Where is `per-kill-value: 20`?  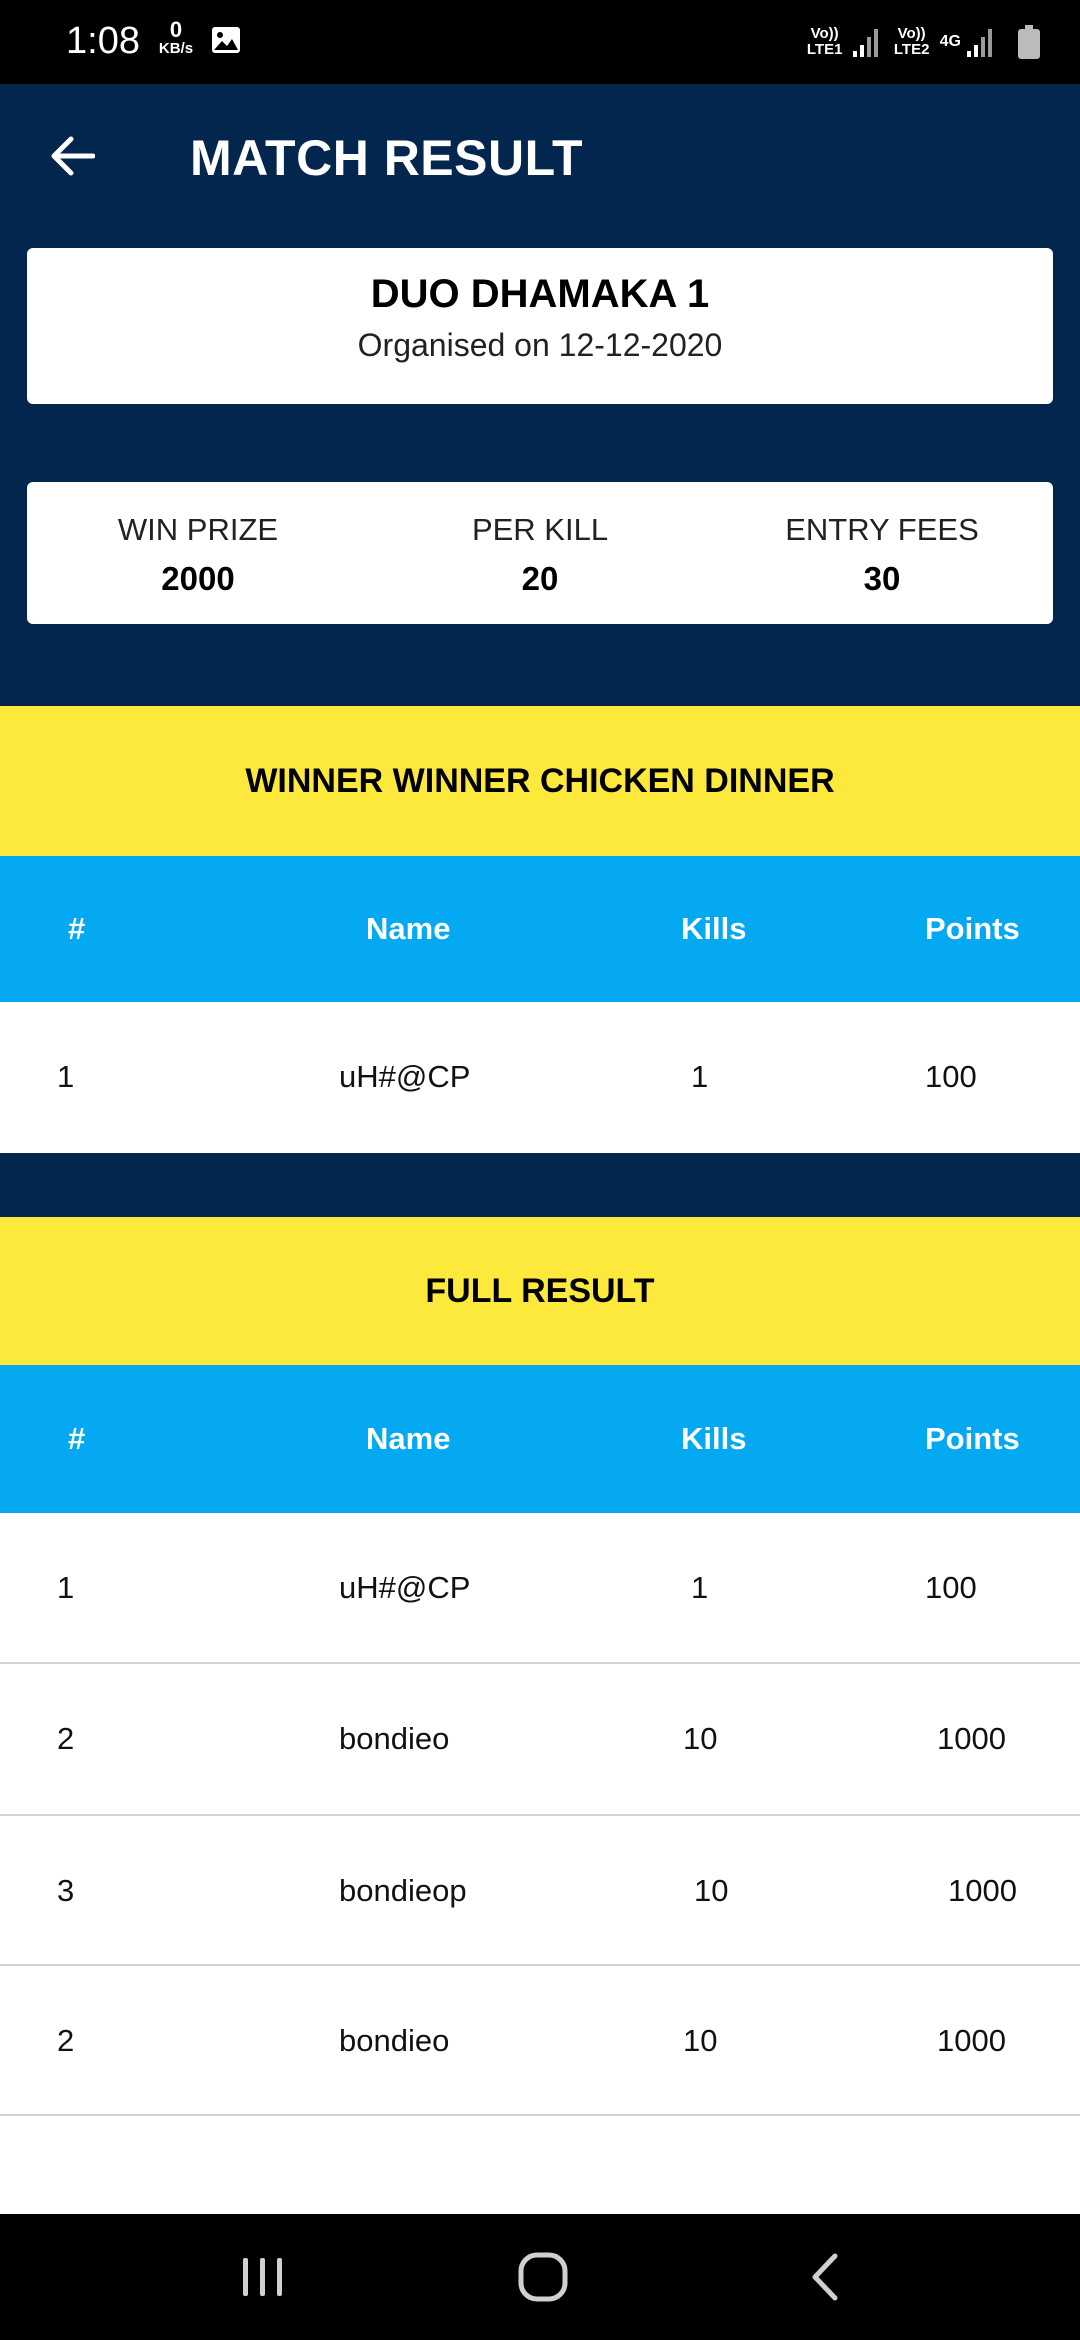
per-kill-value: 20 is located at coordinates (540, 578).